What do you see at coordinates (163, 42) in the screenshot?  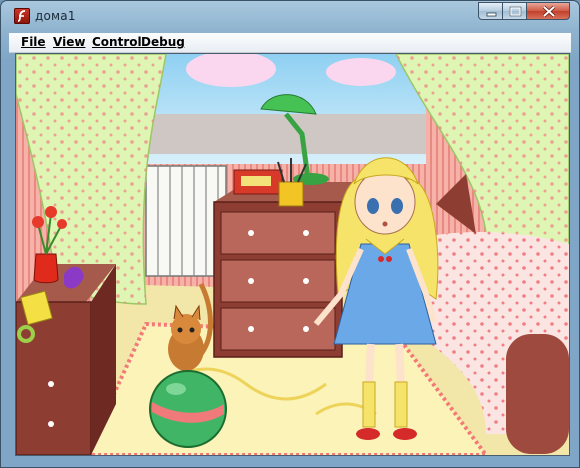 I see `menu-debug: Debug` at bounding box center [163, 42].